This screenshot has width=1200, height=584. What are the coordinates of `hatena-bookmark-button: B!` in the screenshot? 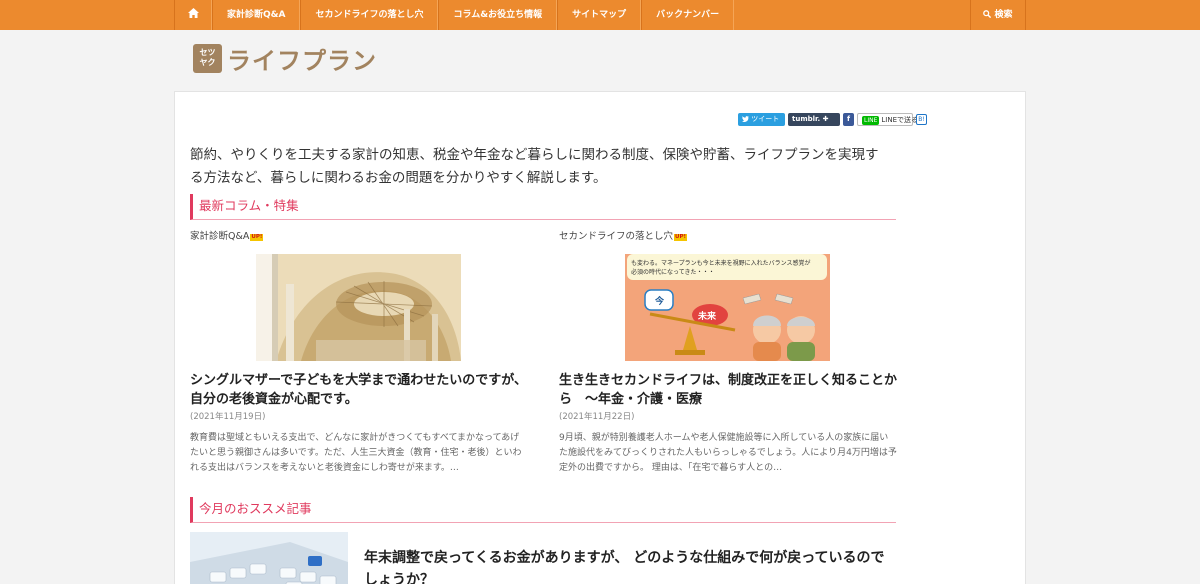 It's located at (921, 119).